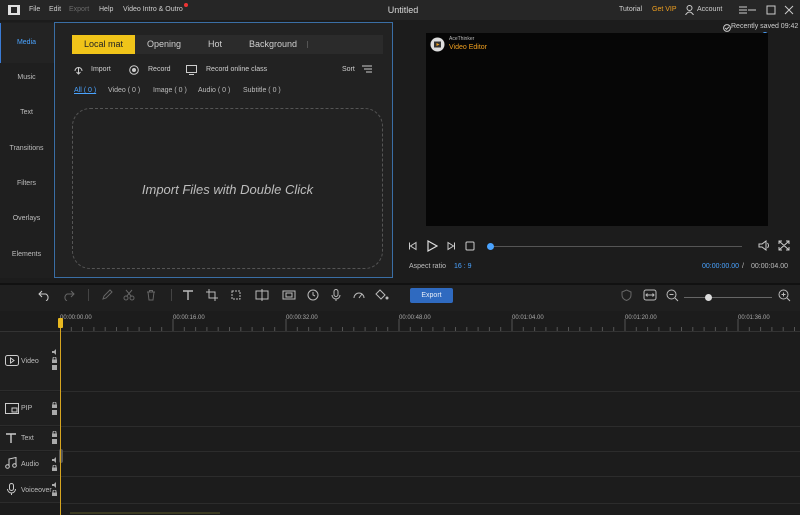  I want to click on prev-frame-icon, so click(413, 246).